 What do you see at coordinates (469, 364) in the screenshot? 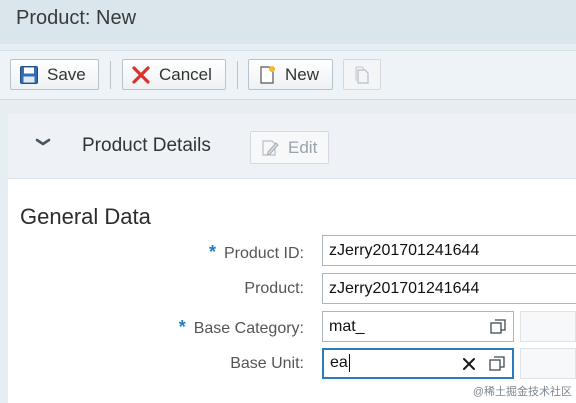
I see `clear-icon` at bounding box center [469, 364].